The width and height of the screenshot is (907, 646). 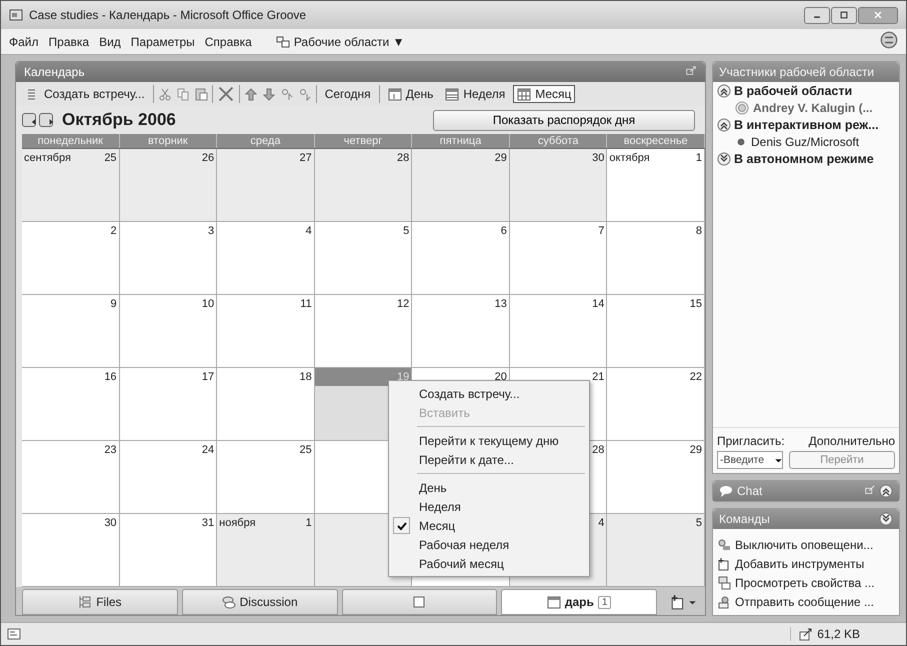 I want to click on window-title: Case studies - Календарь - Microsoft Office Groove, so click(x=167, y=15).